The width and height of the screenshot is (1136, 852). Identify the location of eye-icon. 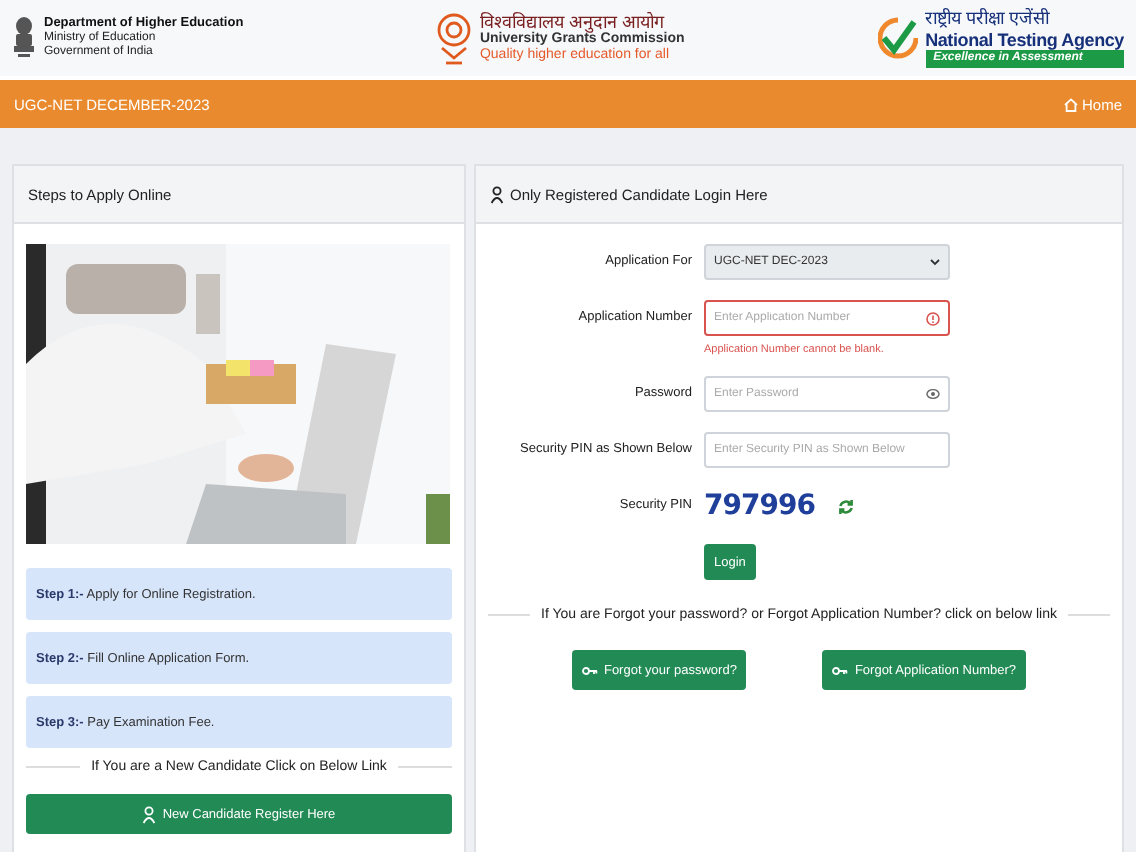
(933, 393).